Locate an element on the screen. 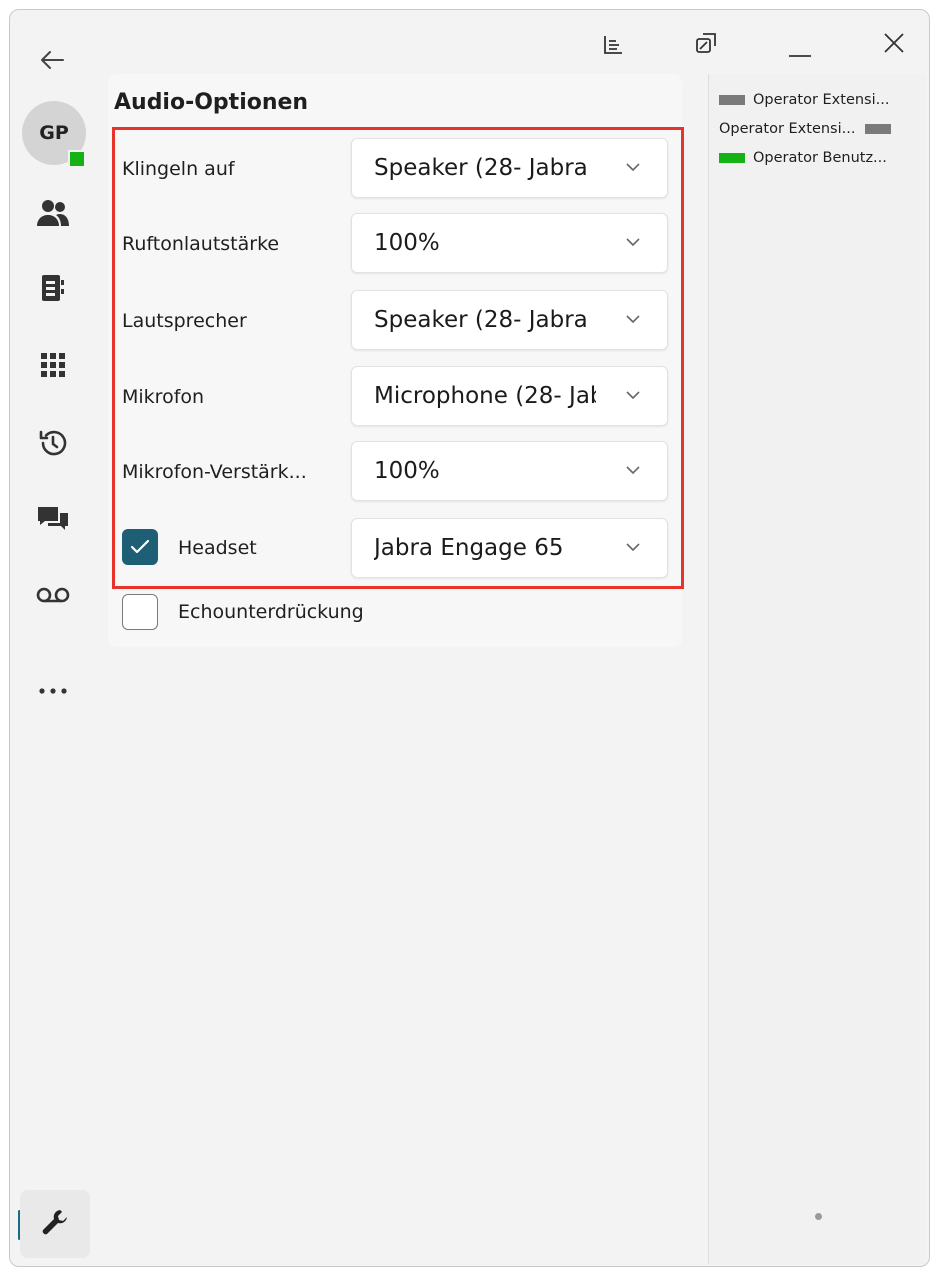 This screenshot has height=1270, width=933. label-headset: Headset is located at coordinates (217, 548).